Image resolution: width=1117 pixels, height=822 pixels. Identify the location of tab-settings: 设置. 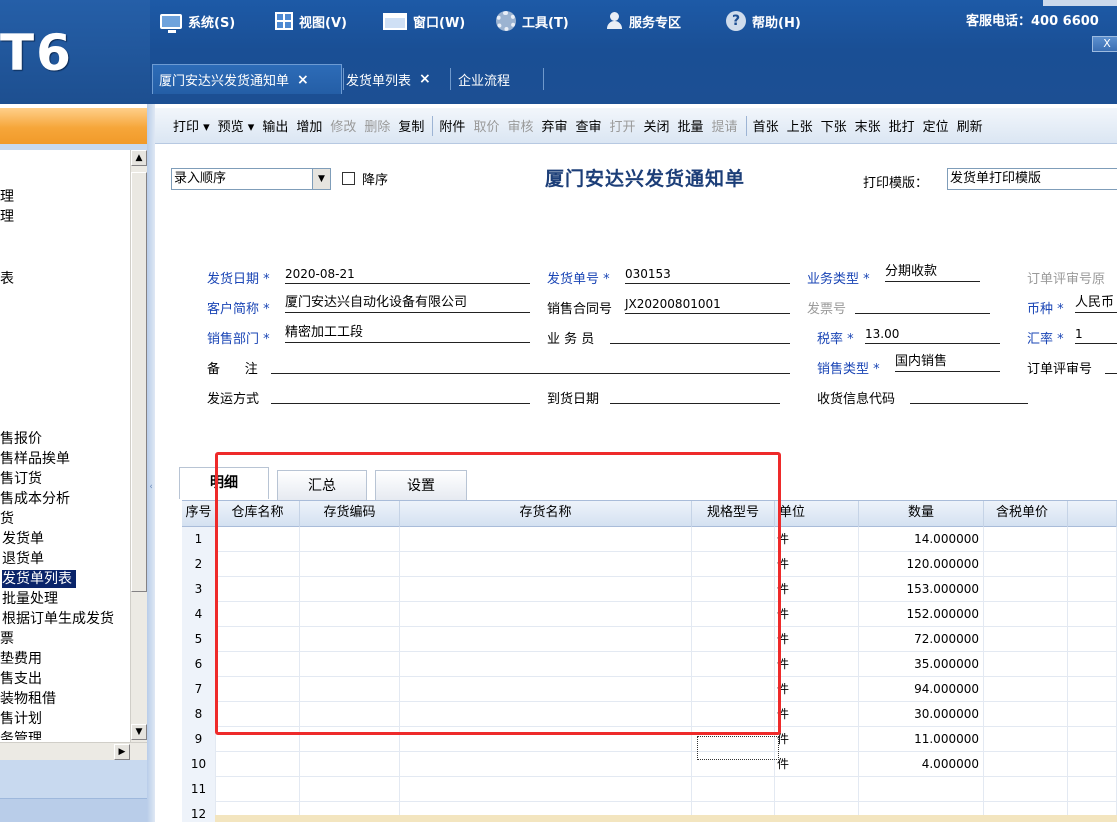
(421, 485).